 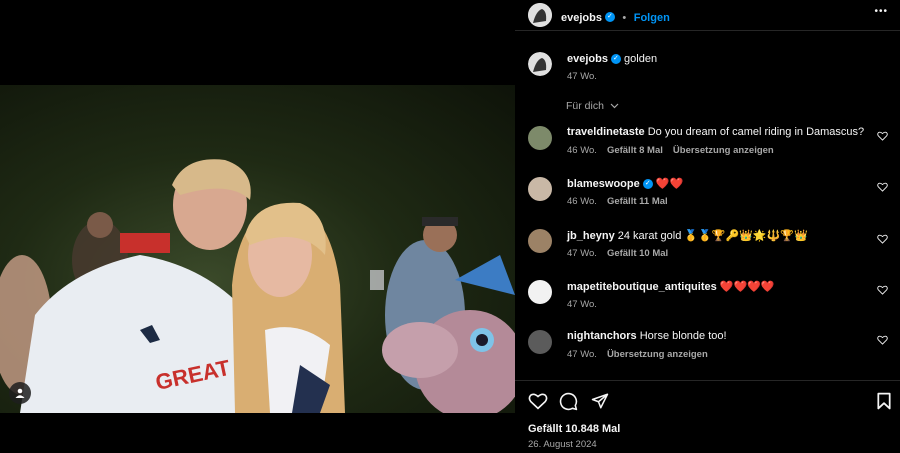 What do you see at coordinates (614, 106) in the screenshot?
I see `chevron-down-icon` at bounding box center [614, 106].